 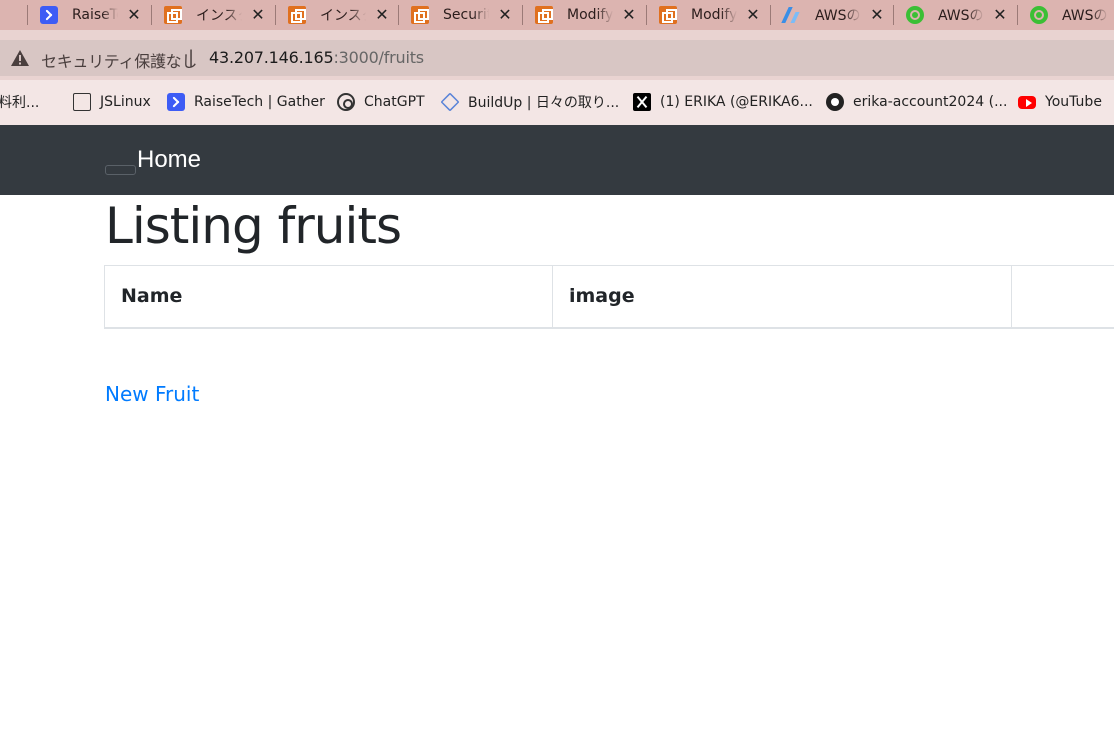 I want to click on tab-instances-2: インスタンス ✕, so click(x=338, y=15).